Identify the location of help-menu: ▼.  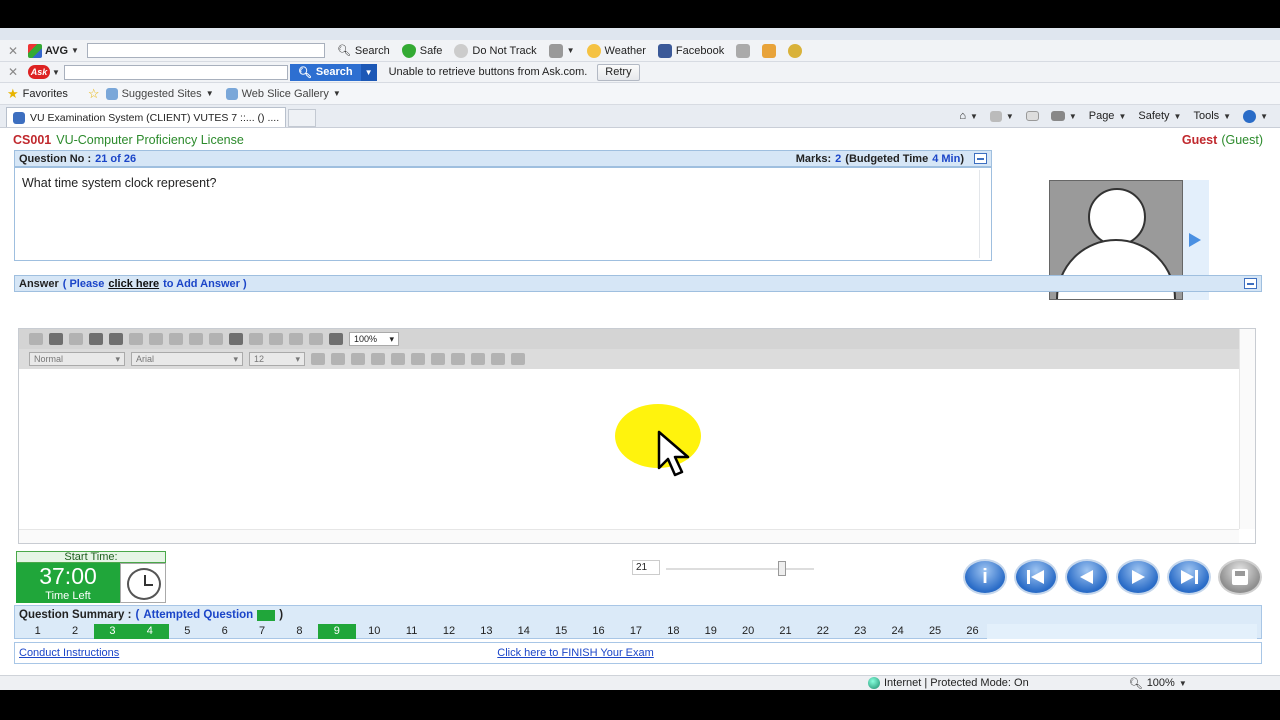
(1255, 116).